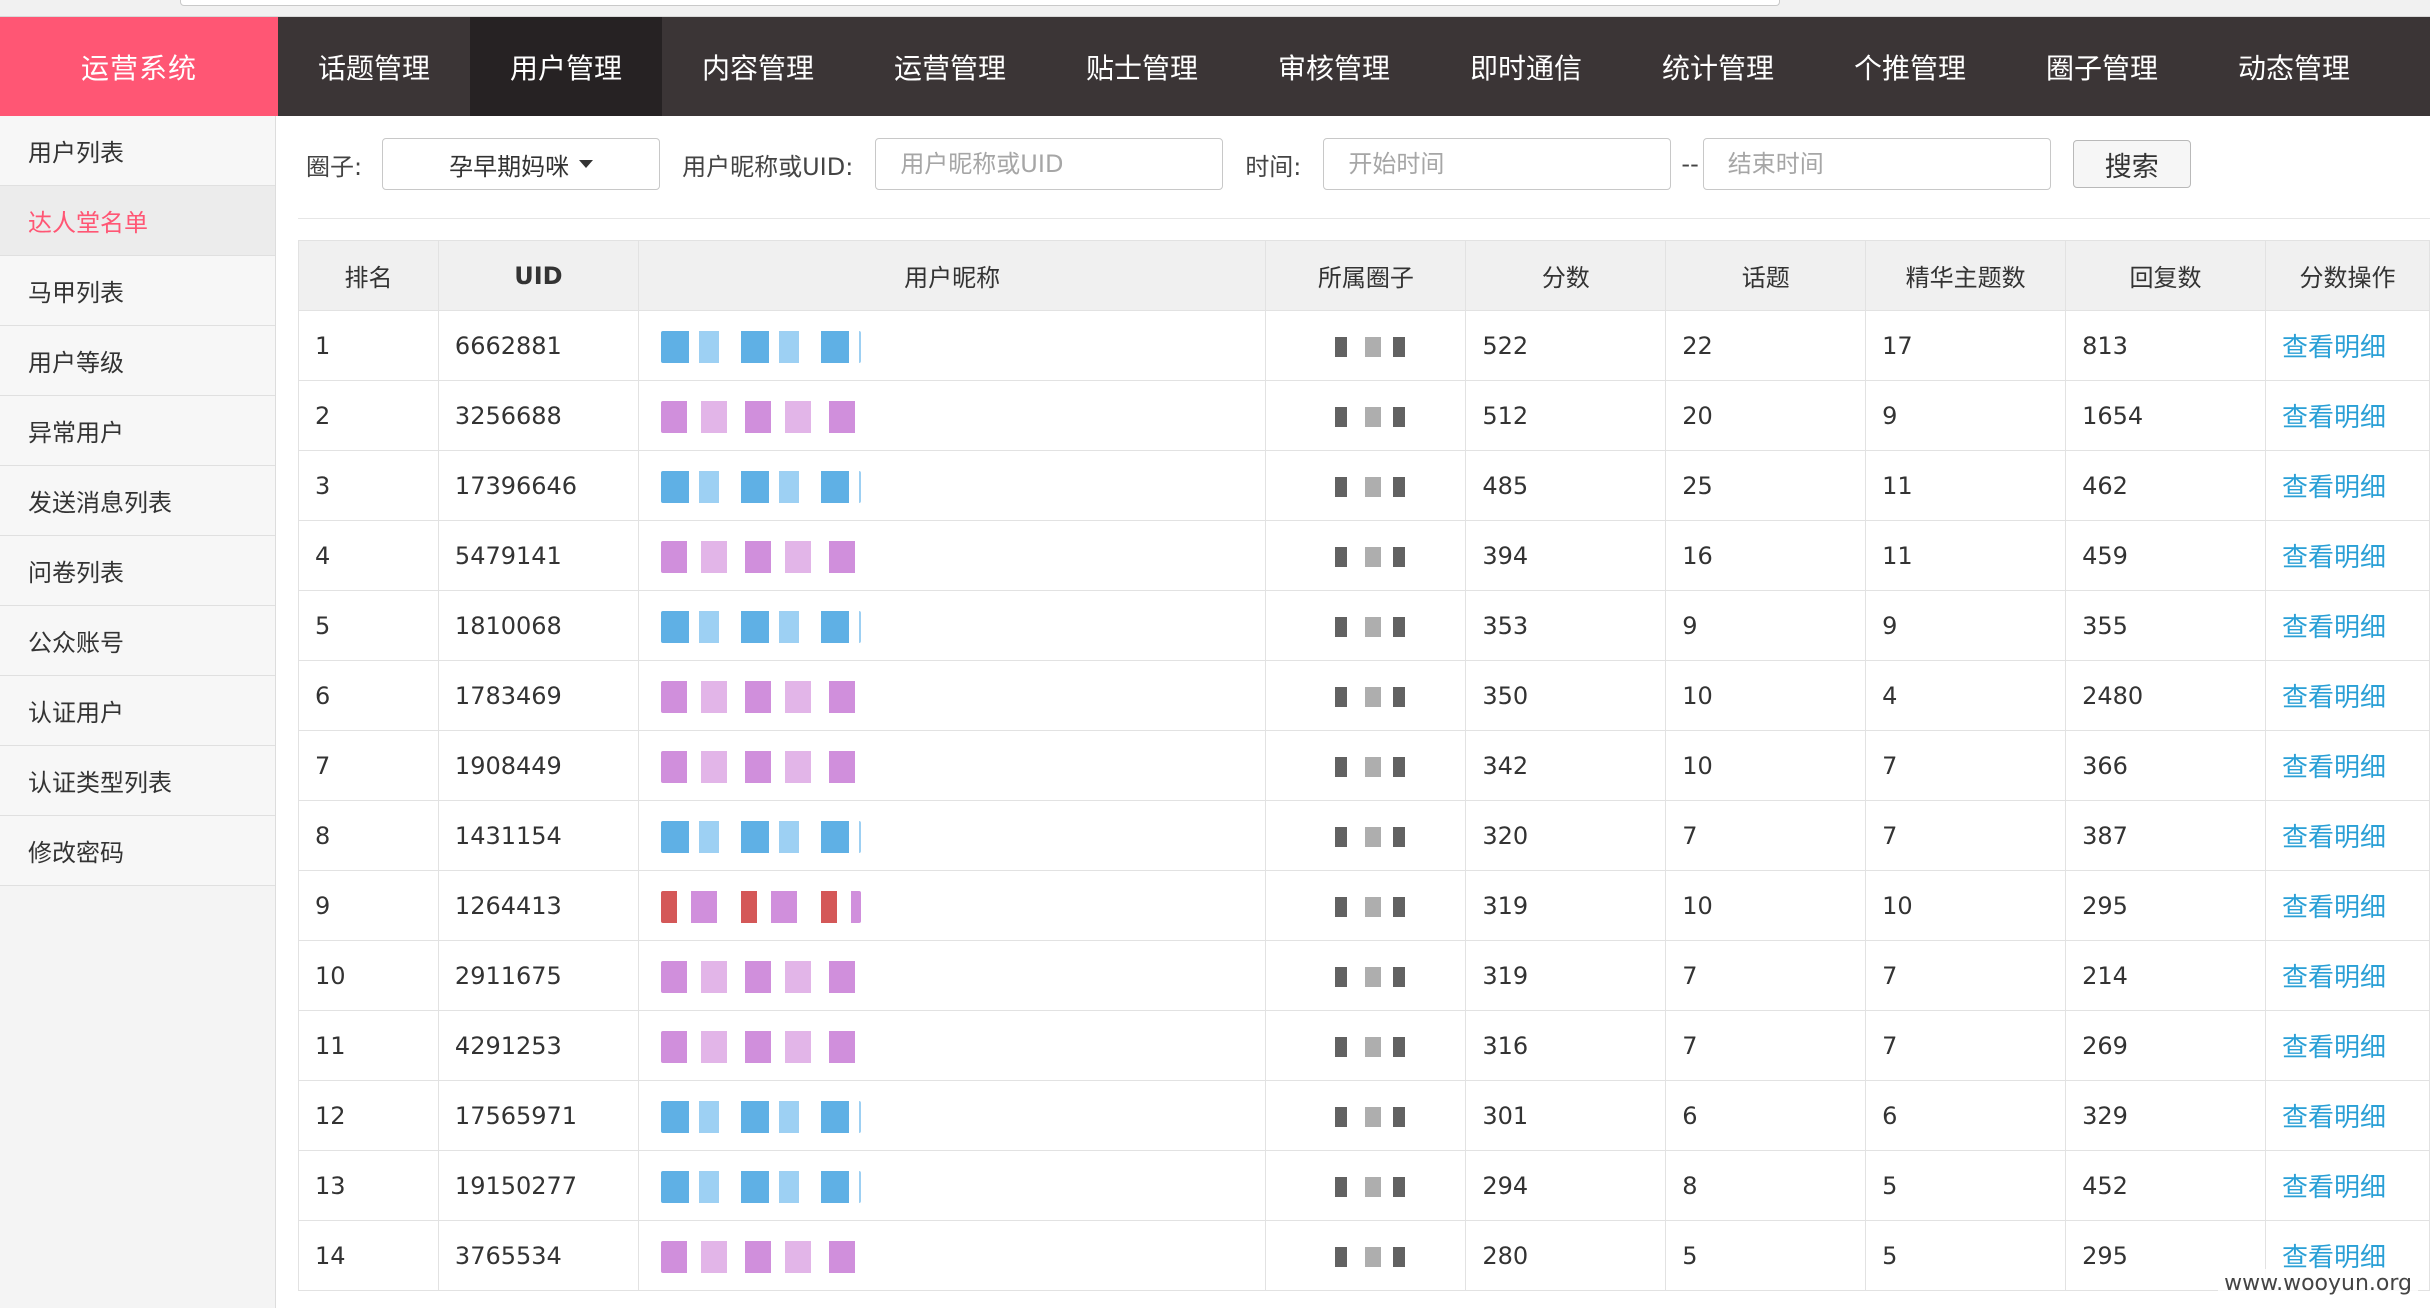 This screenshot has width=2430, height=1308. I want to click on nav-item-5: 审核管理, so click(1334, 66).